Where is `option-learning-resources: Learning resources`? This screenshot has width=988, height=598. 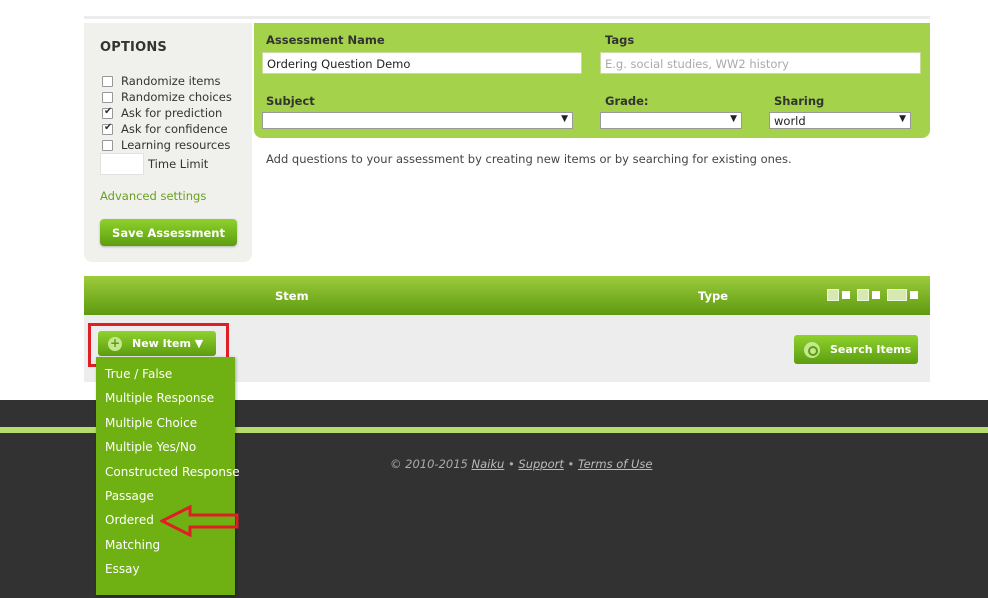
option-learning-resources: Learning resources is located at coordinates (166, 145).